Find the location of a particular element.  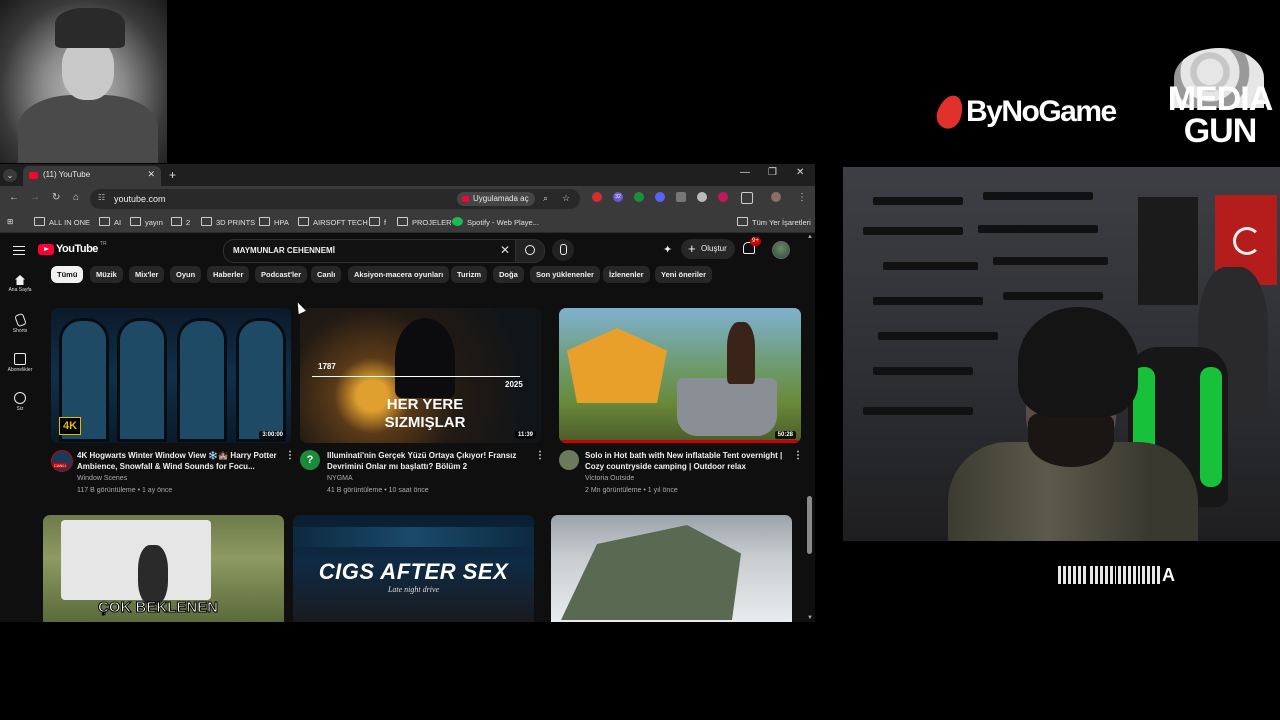

zoom-icon: ⌕ is located at coordinates (545, 198).